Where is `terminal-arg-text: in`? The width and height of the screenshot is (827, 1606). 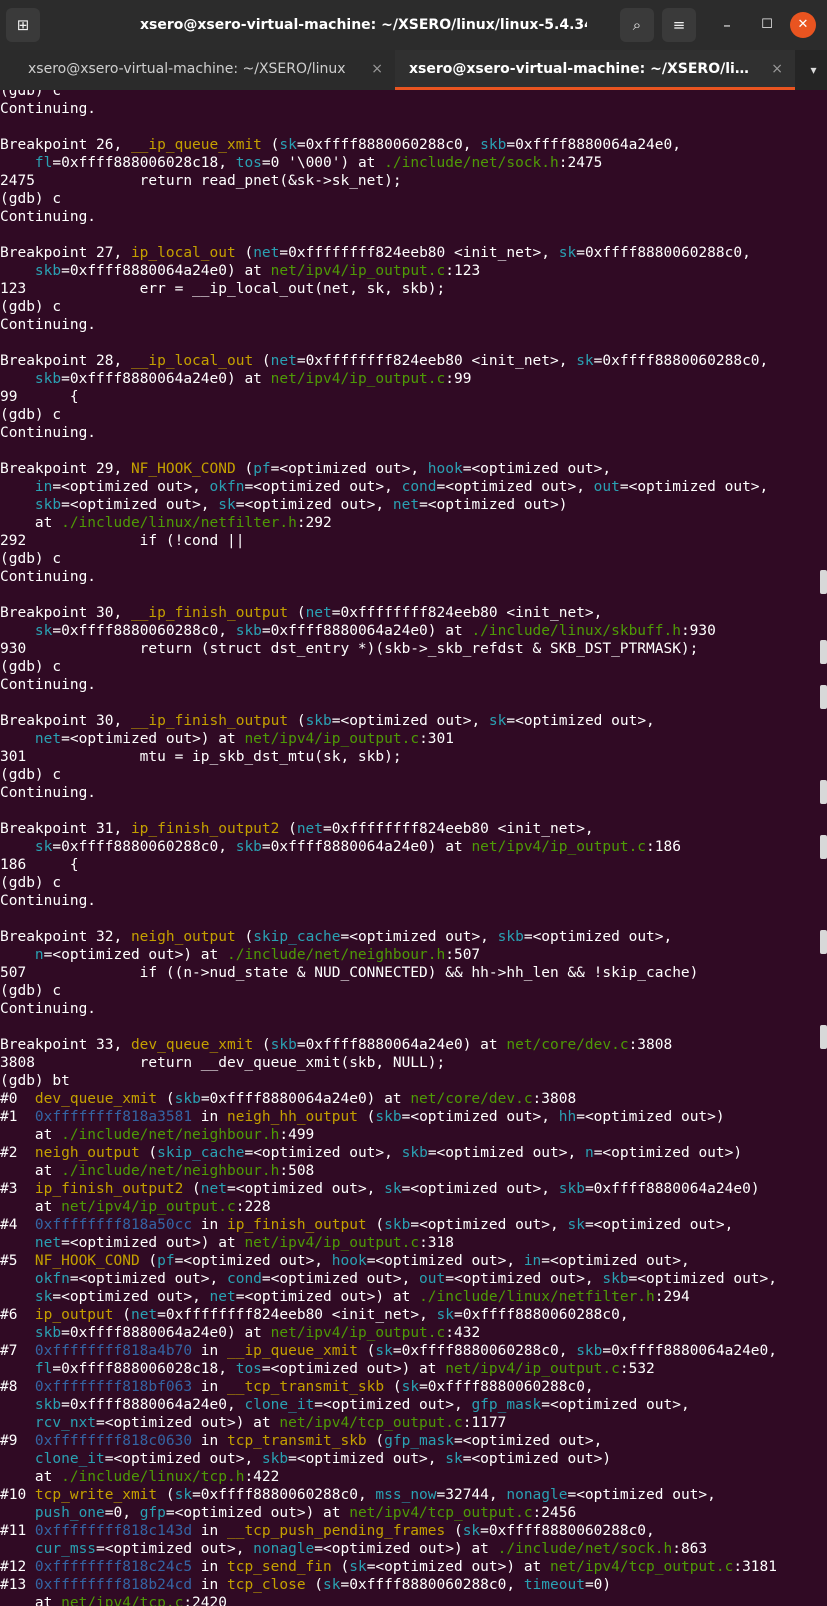
terminal-arg-text: in is located at coordinates (43, 487).